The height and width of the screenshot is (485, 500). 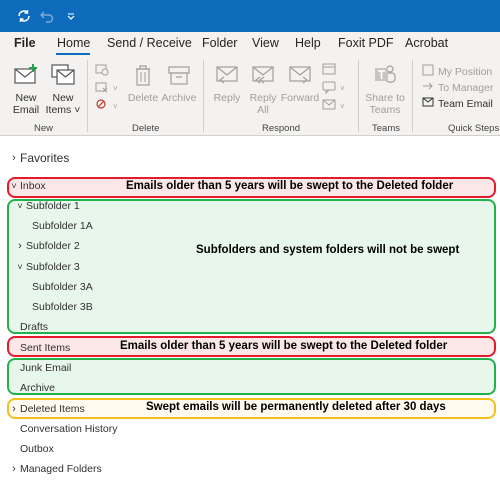 What do you see at coordinates (386, 128) in the screenshot?
I see `group-label-teams: Teams` at bounding box center [386, 128].